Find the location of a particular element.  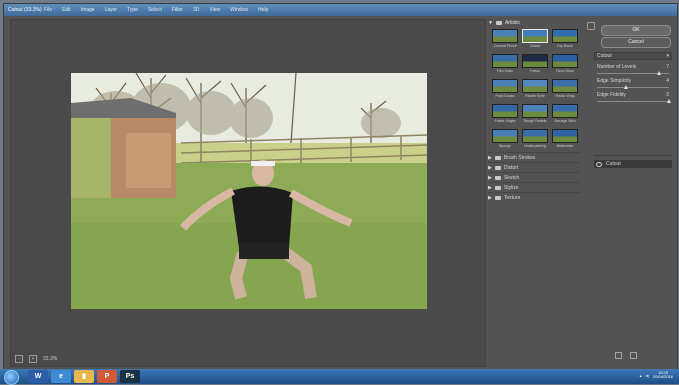

filter-thumbnail: Underpainting is located at coordinates (535, 138).